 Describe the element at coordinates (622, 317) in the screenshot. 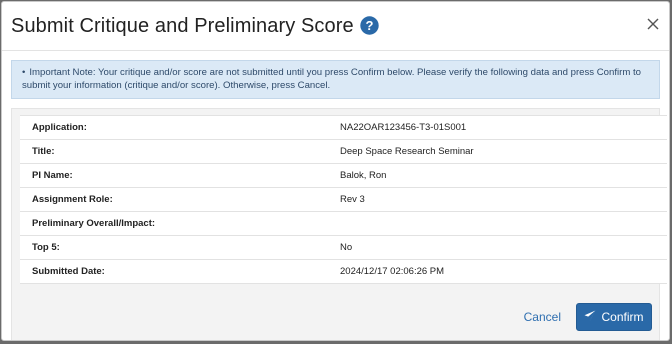

I see `confirm-label: Confirm` at that location.